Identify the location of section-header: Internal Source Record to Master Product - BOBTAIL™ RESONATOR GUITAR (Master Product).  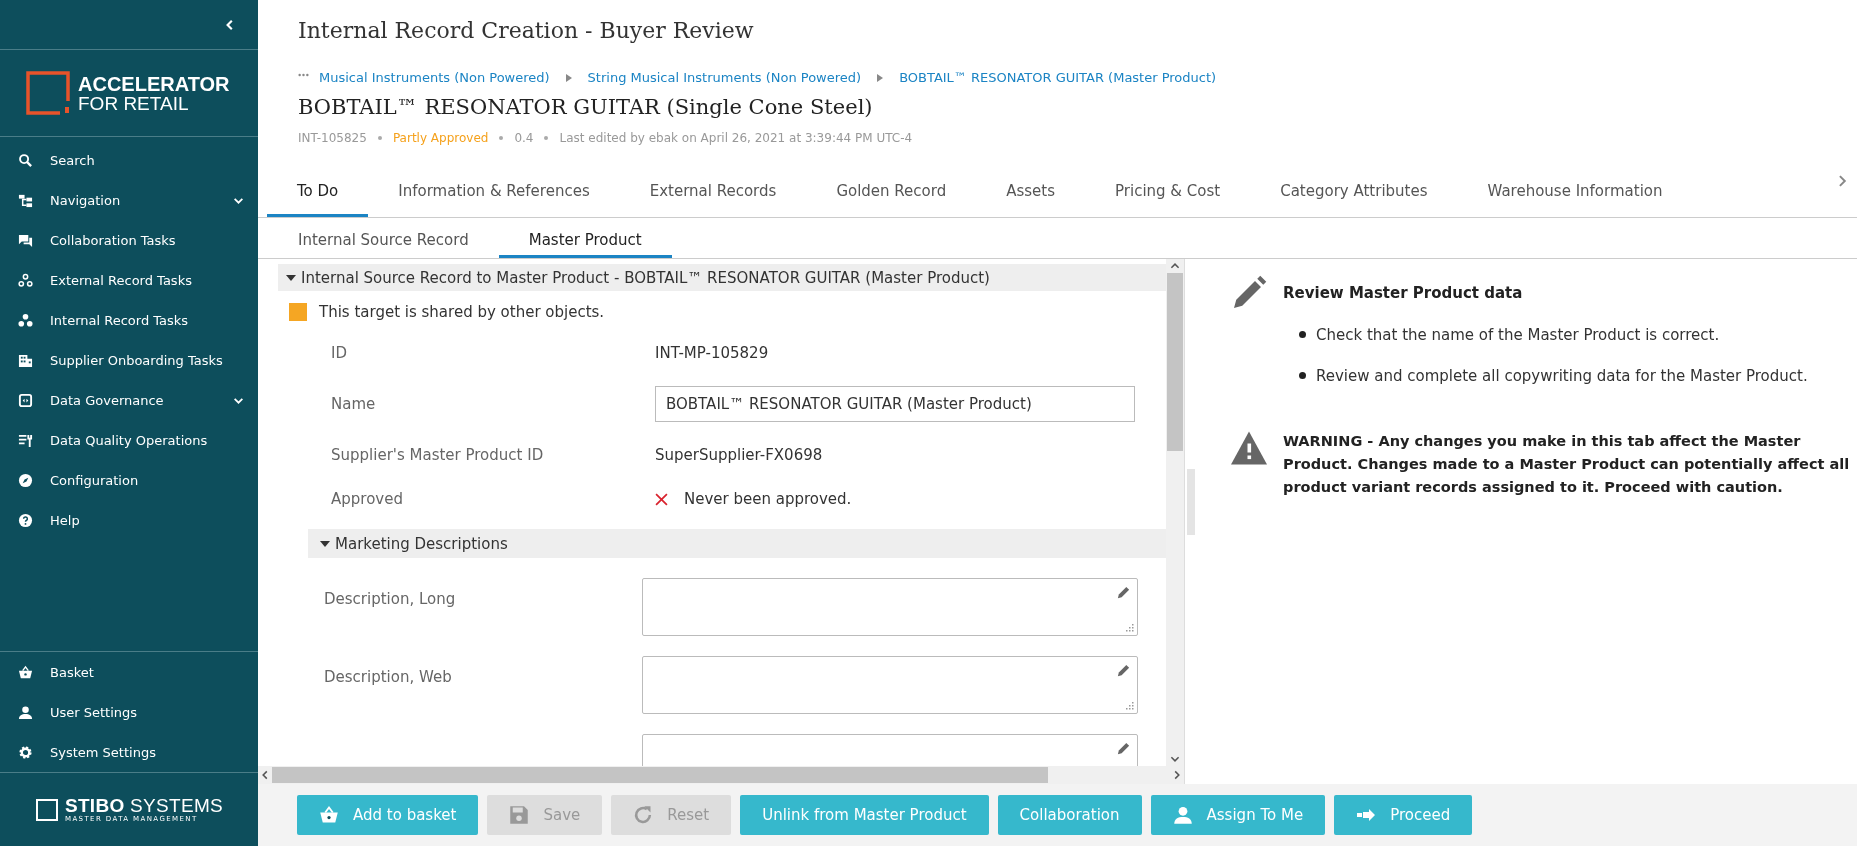
(722, 277).